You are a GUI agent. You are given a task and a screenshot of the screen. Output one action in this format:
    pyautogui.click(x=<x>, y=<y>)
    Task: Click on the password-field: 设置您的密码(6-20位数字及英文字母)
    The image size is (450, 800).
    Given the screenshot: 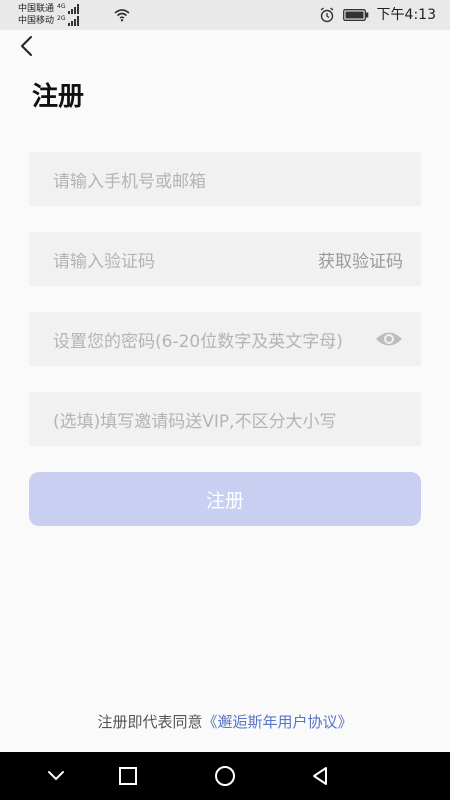 What is the action you would take?
    pyautogui.click(x=225, y=339)
    